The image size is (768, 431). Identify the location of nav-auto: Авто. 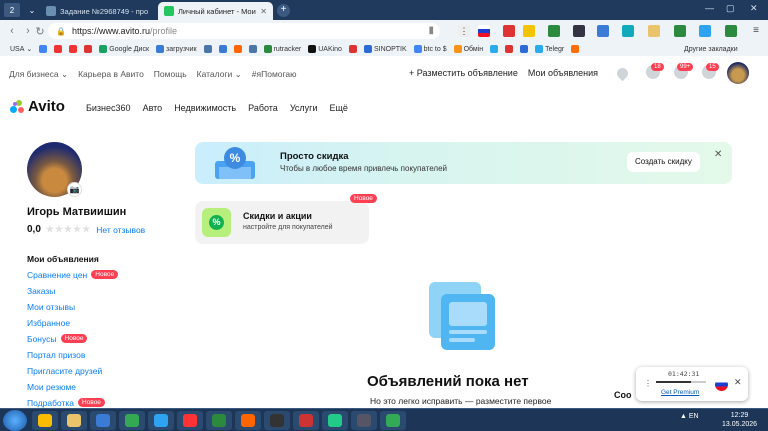
(153, 108).